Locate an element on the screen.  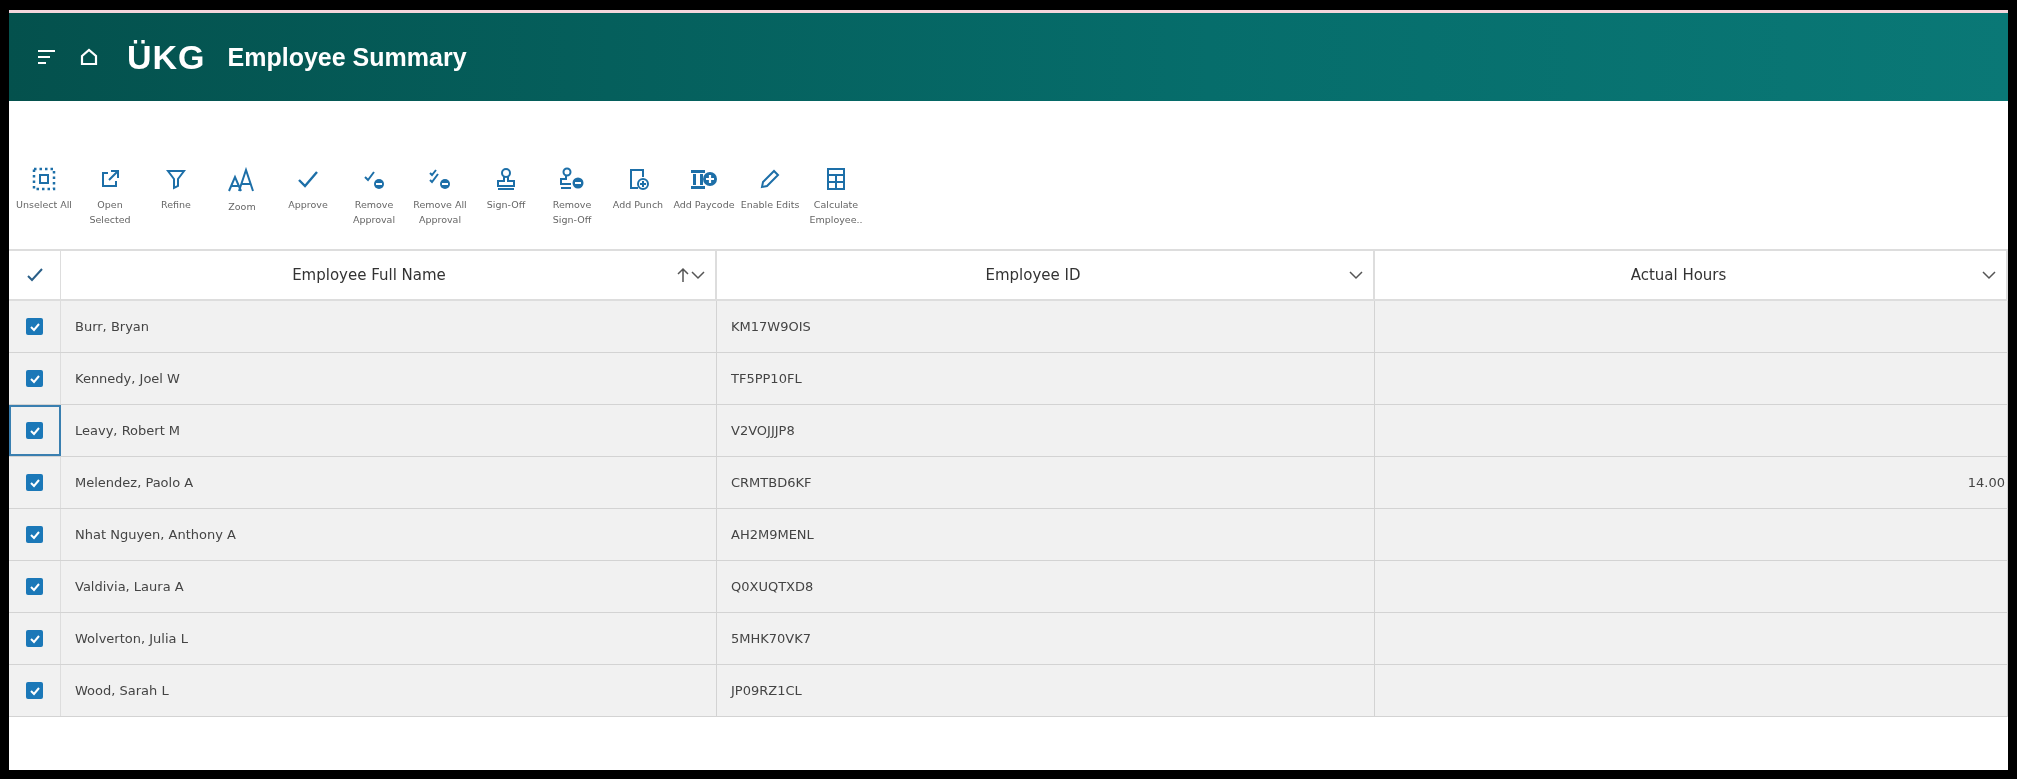
table-cell: 14.00 is located at coordinates (1986, 482).